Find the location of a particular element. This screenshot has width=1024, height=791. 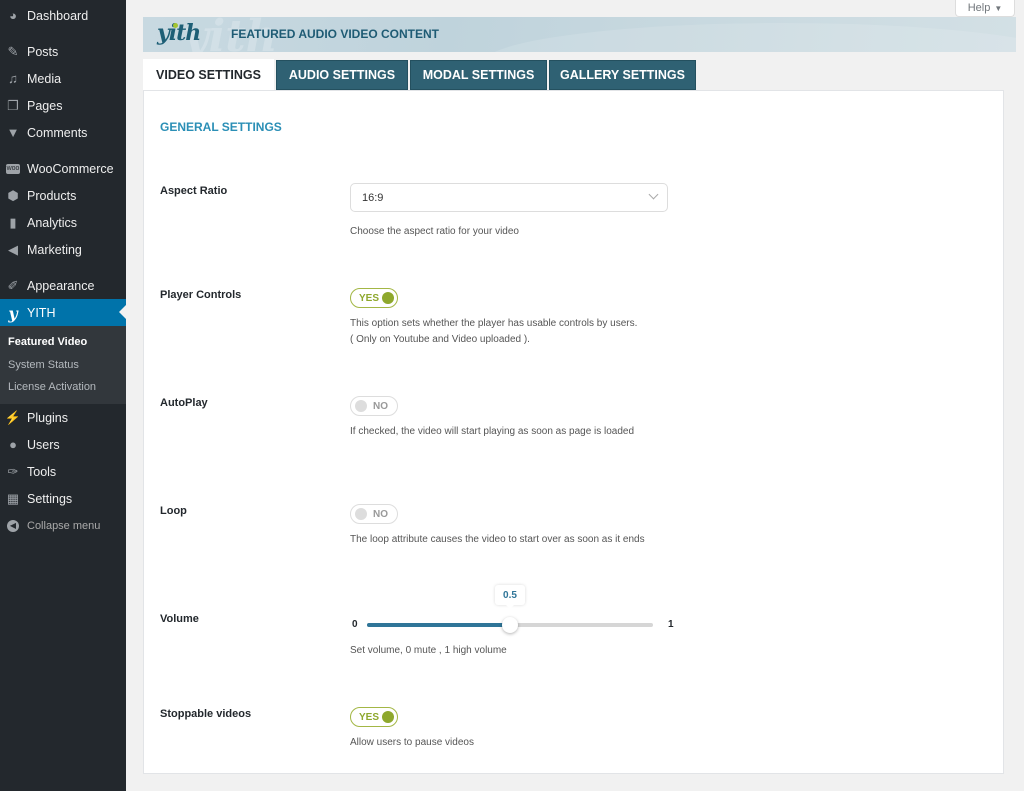

pages-icon: ❐ is located at coordinates (13, 105).